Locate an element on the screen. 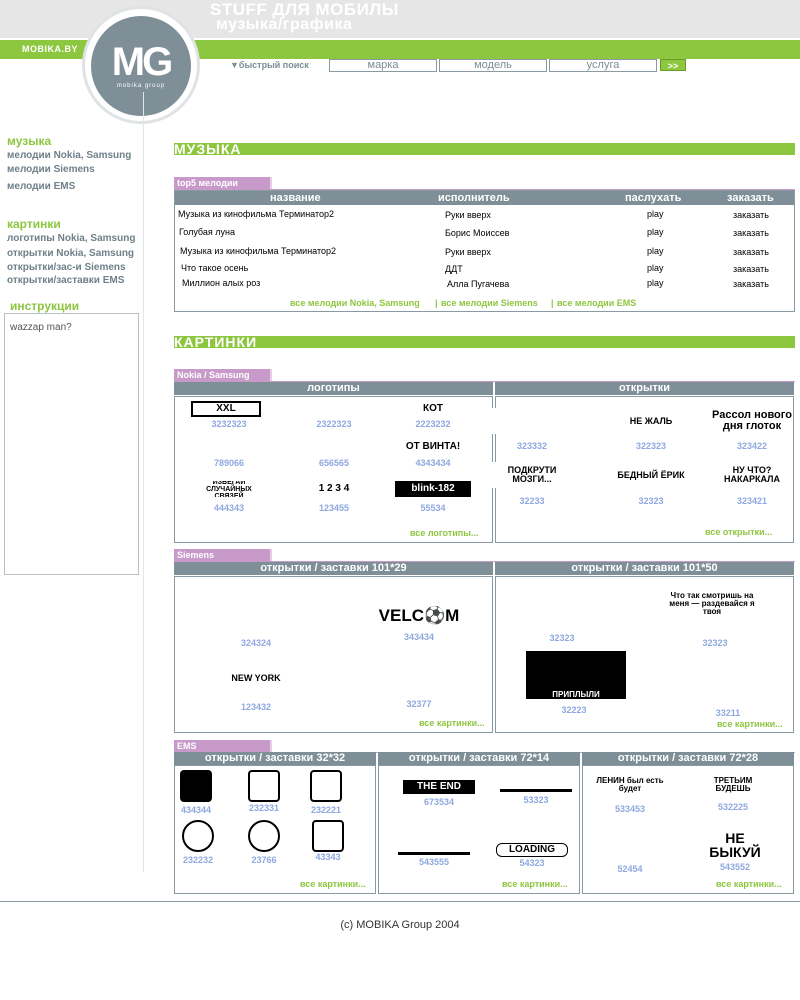 Image resolution: width=800 pixels, height=1000 pixels. siemens-card-code: 324324 is located at coordinates (256, 643).